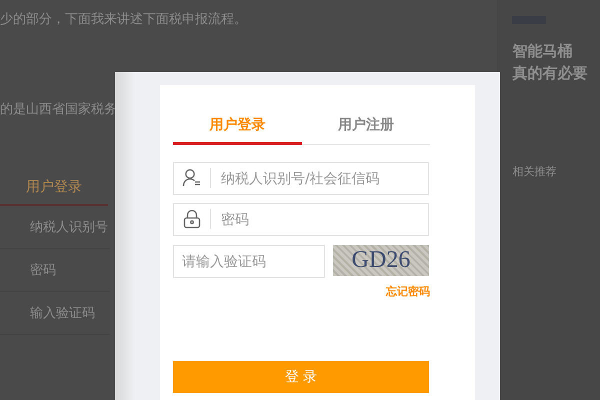 The width and height of the screenshot is (600, 400). What do you see at coordinates (408, 291) in the screenshot?
I see `forgot-password-link: 忘记密码` at bounding box center [408, 291].